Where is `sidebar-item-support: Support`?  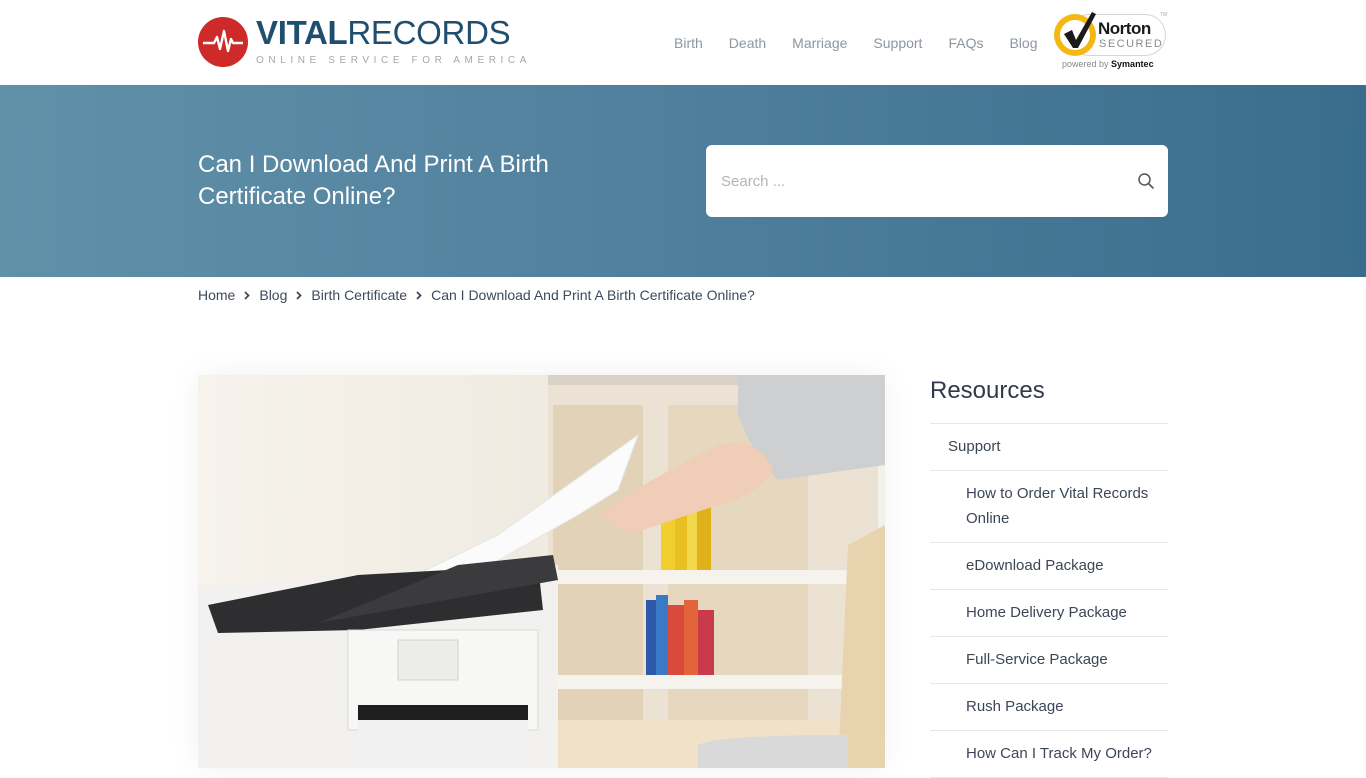 sidebar-item-support: Support is located at coordinates (1049, 447).